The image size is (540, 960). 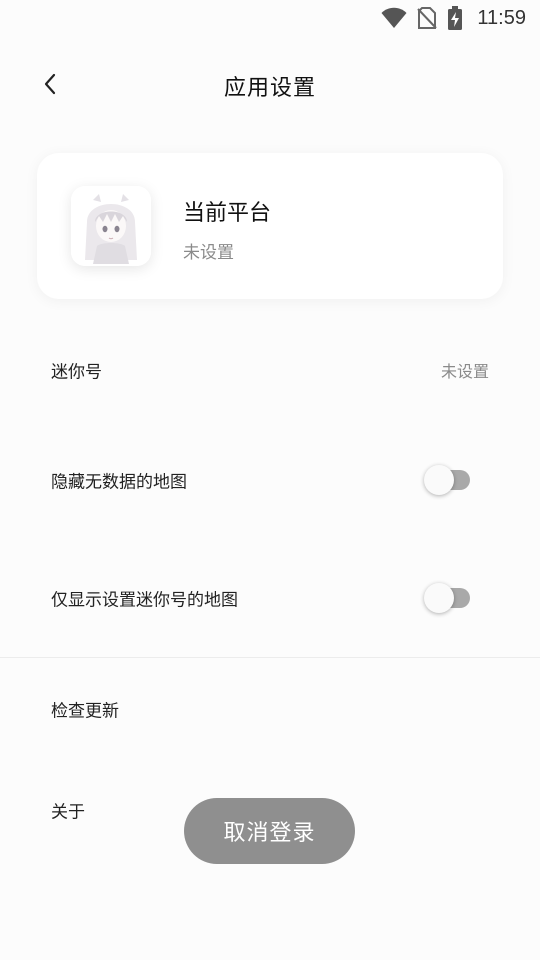 I want to click on only-mini-id-toggle, so click(x=449, y=598).